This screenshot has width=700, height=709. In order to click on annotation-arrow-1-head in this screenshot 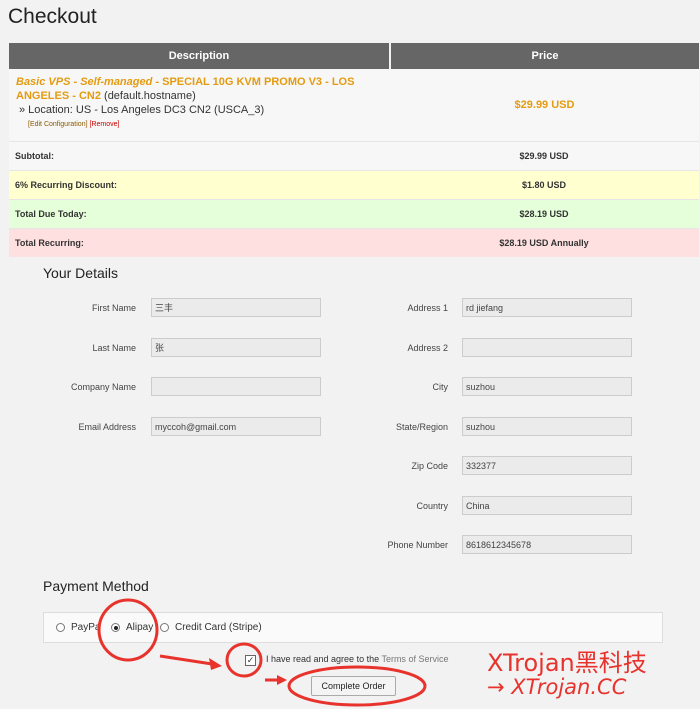, I will do `click(215, 664)`.